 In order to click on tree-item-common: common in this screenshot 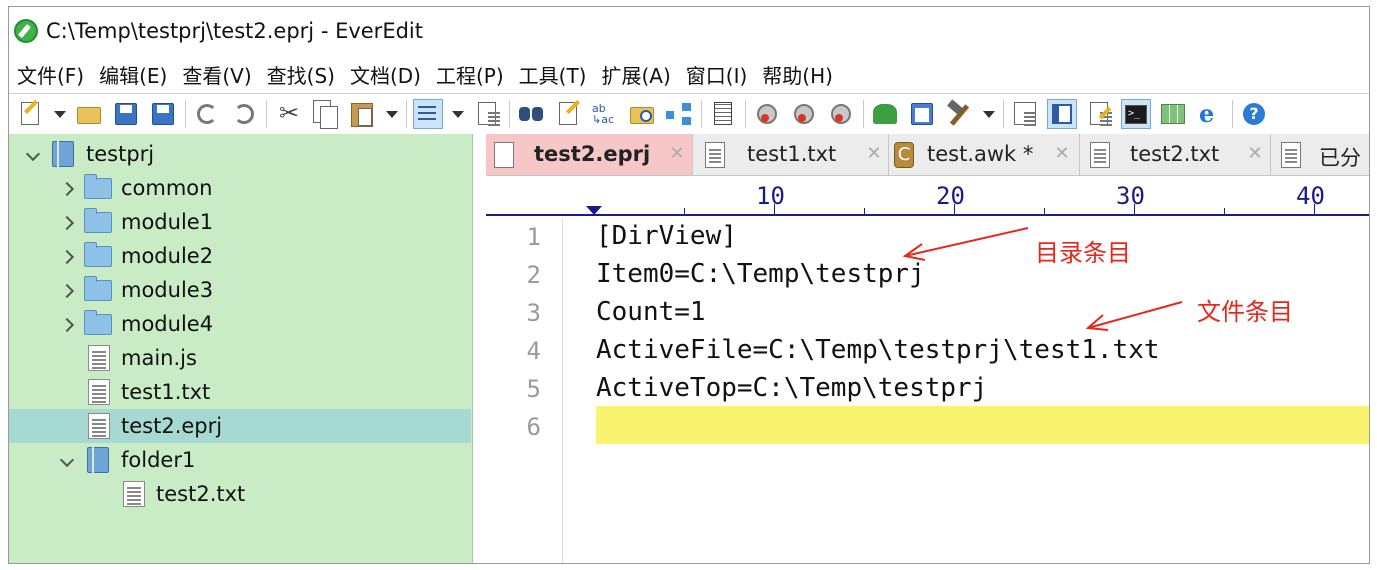, I will do `click(240, 188)`.